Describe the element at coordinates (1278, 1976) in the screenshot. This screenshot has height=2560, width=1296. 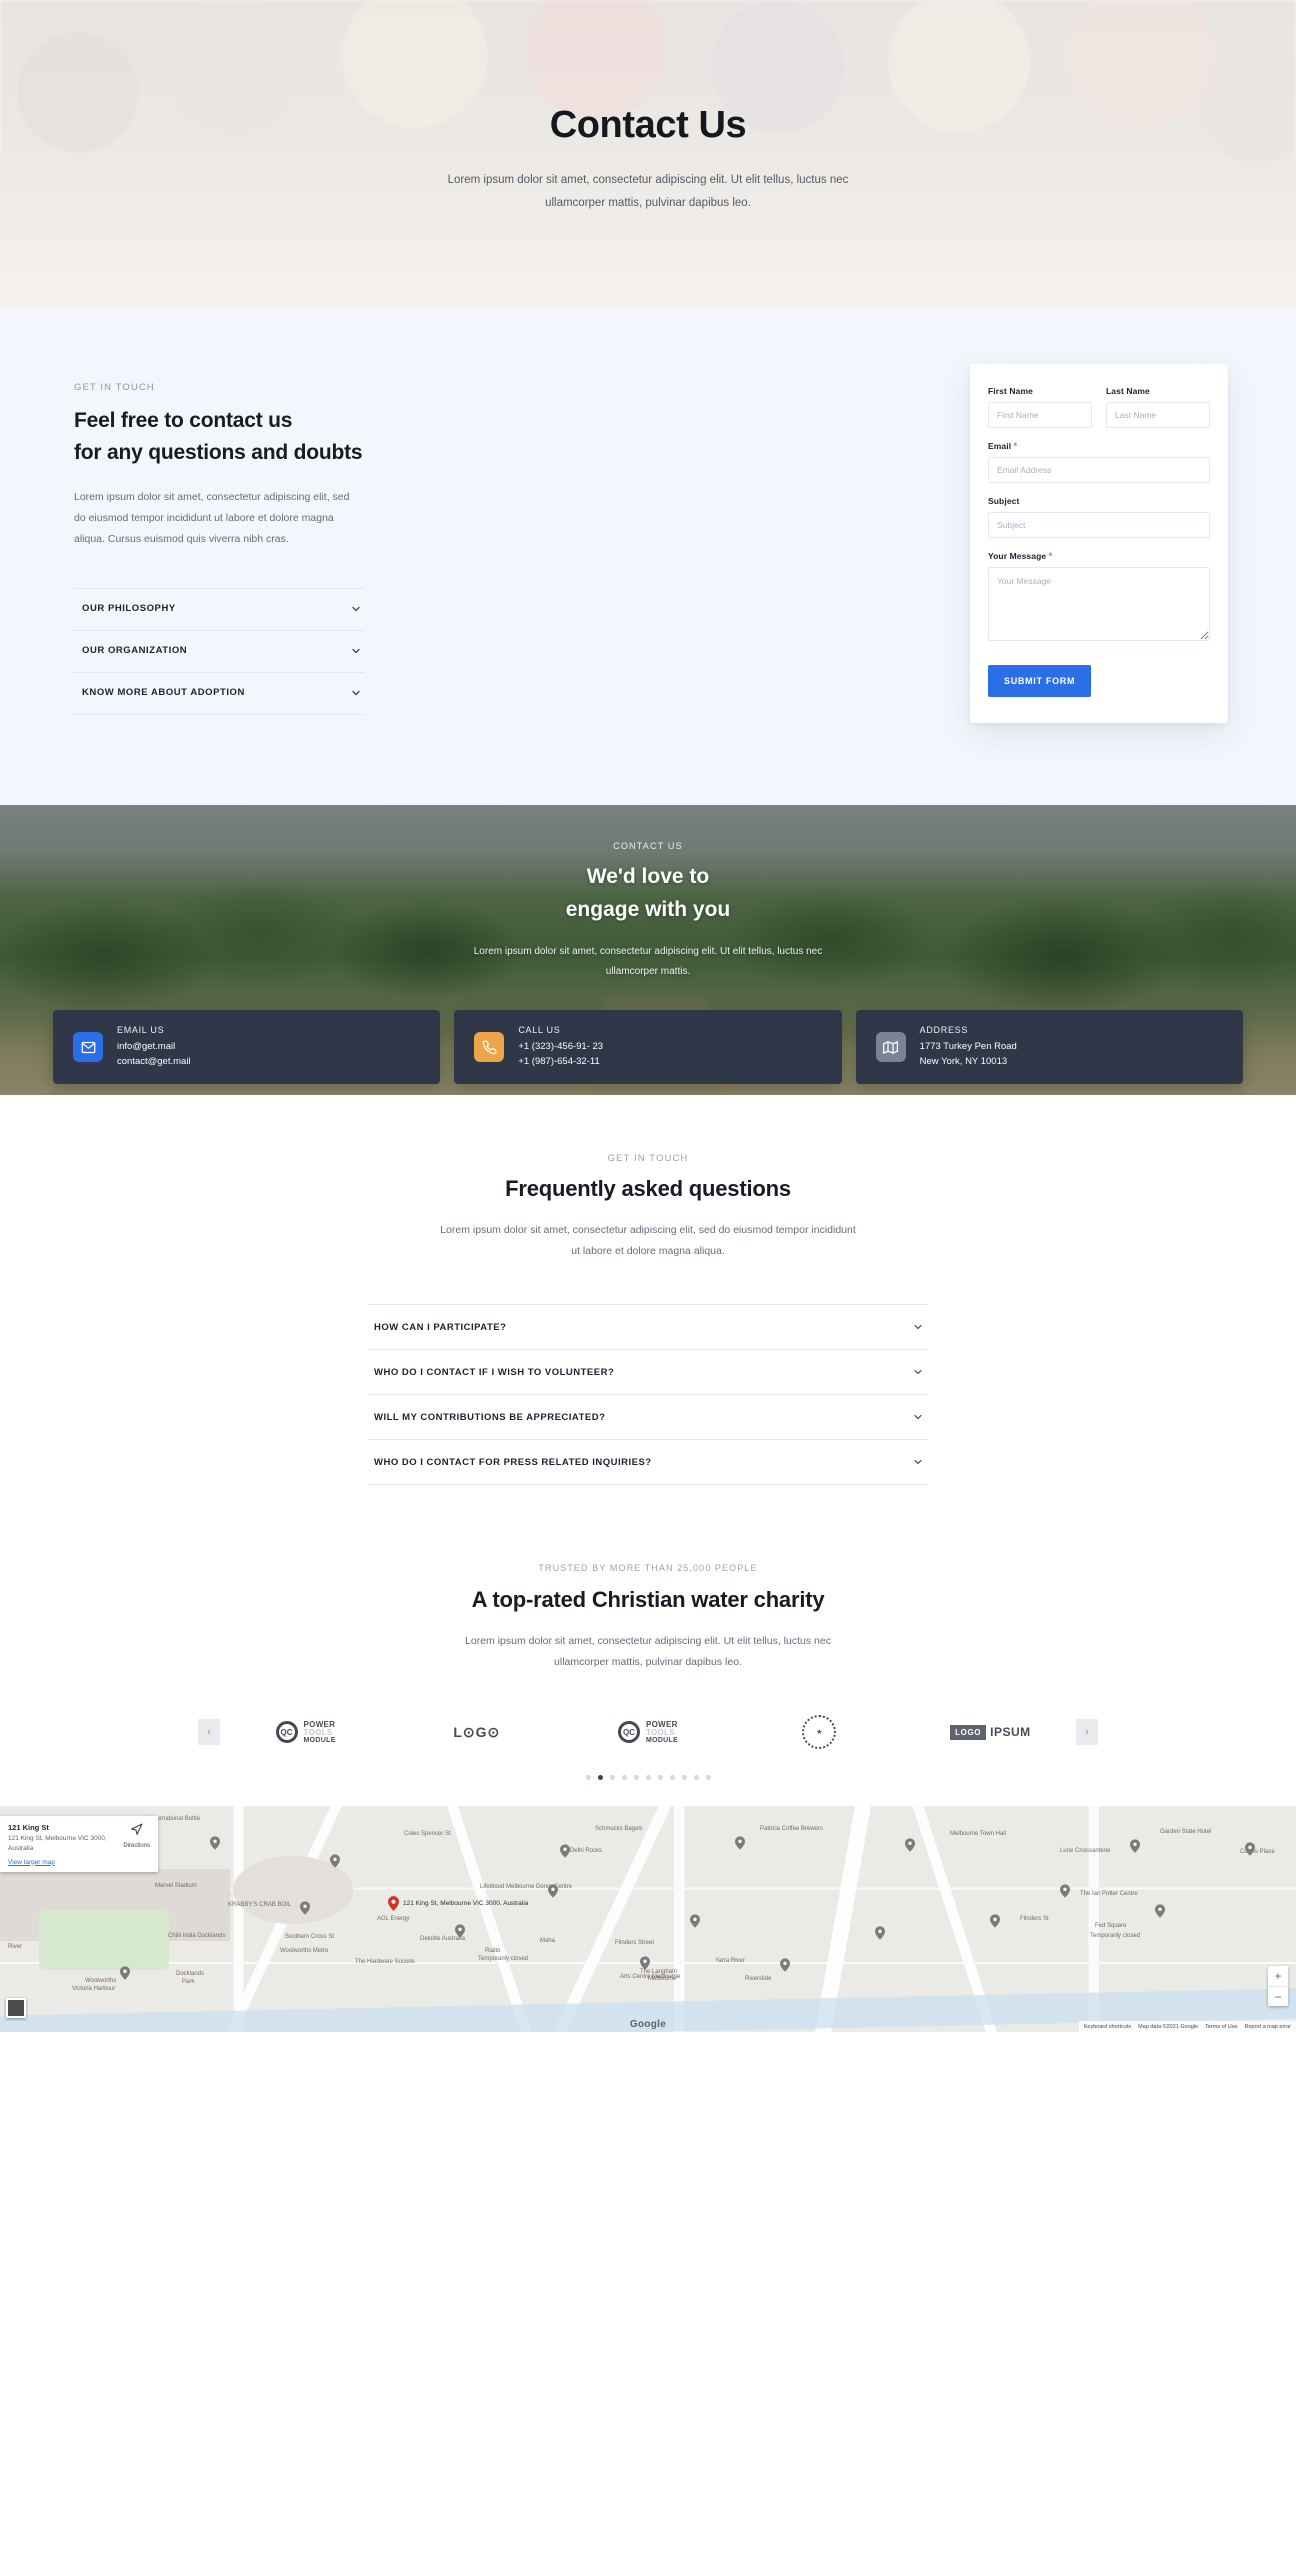
I see `map-zoom-in-button: +` at that location.